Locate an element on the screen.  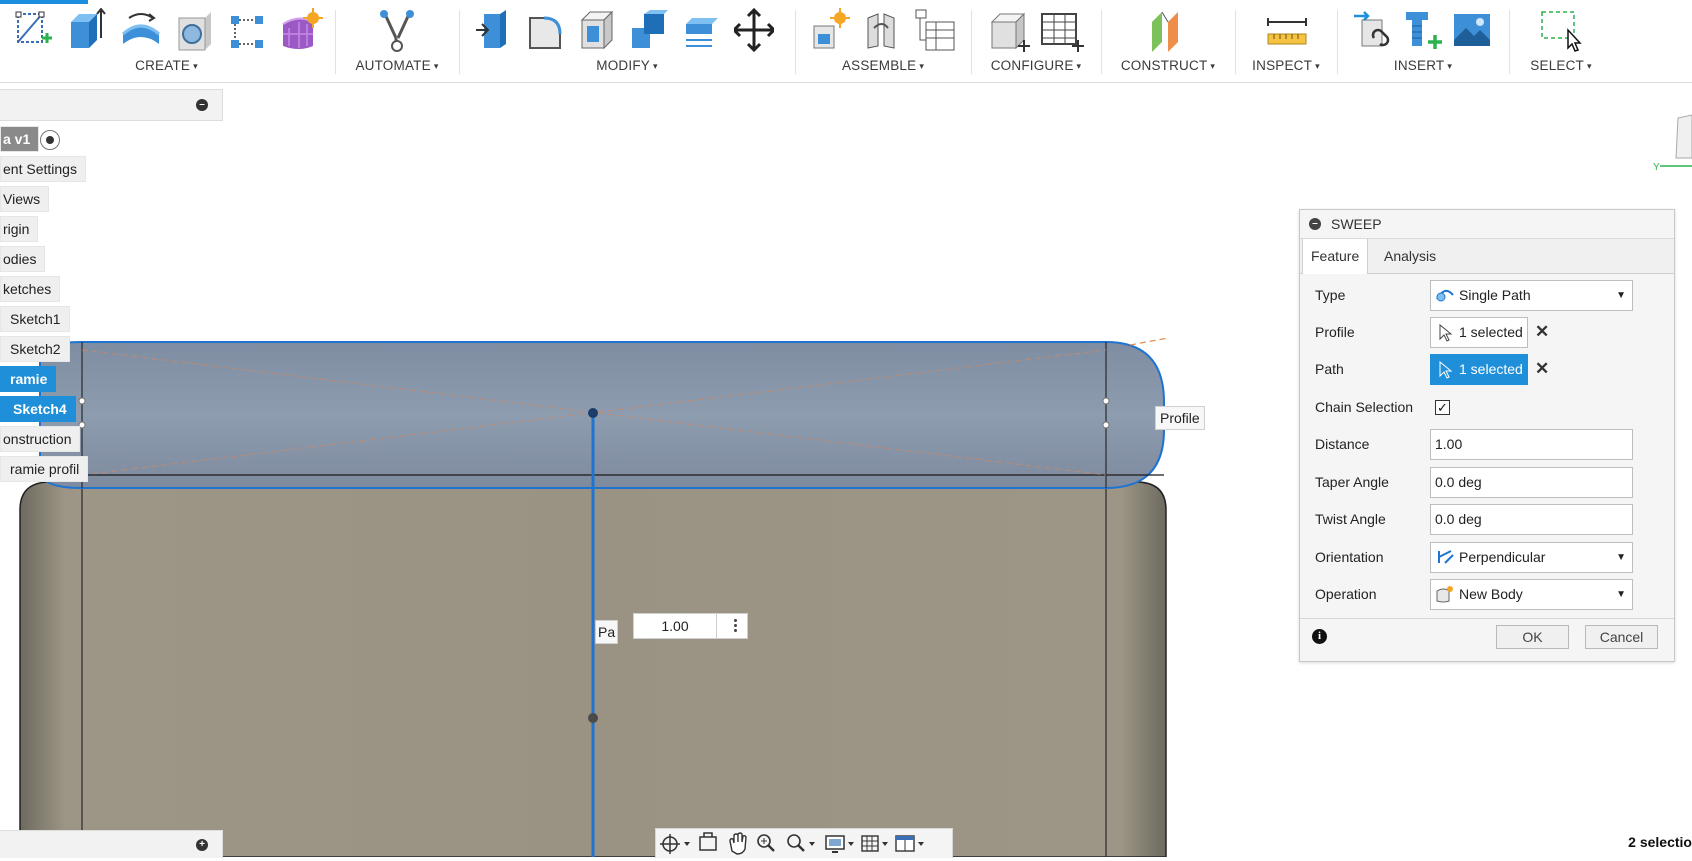
collapse-icon: – is located at coordinates (202, 105).